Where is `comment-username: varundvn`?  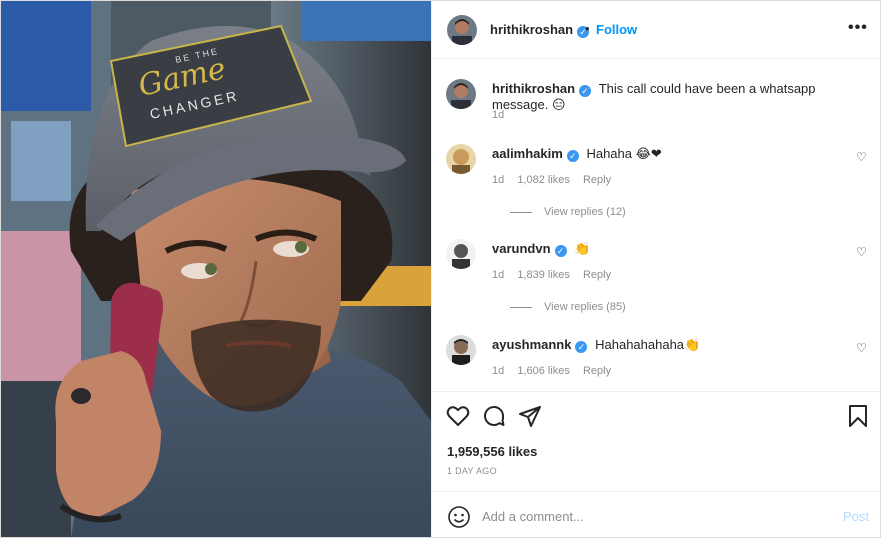 comment-username: varundvn is located at coordinates (521, 248).